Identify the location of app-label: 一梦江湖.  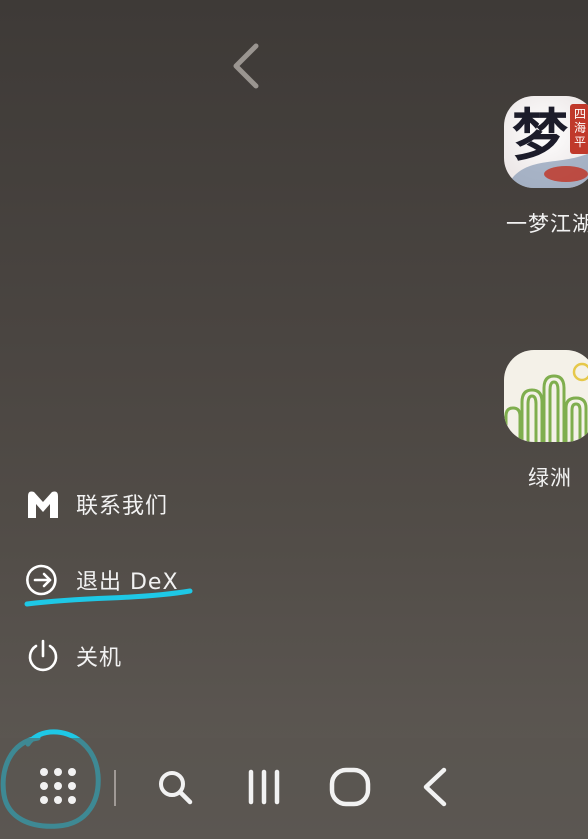
(547, 224).